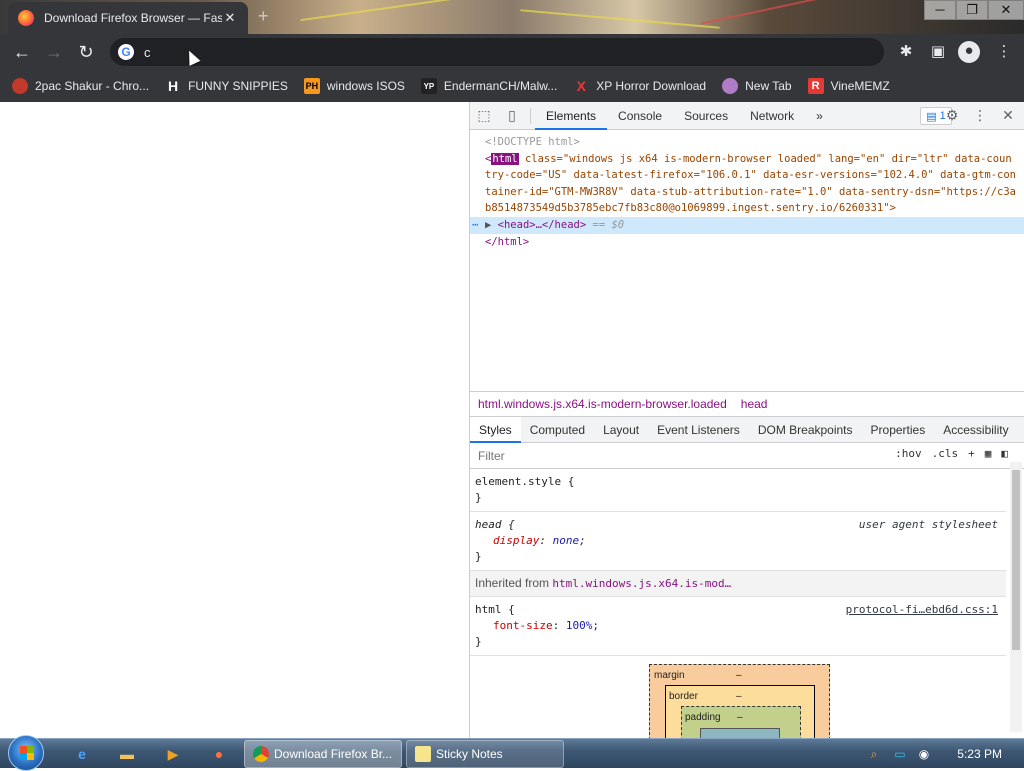 This screenshot has width=1024, height=771. Describe the element at coordinates (539, 540) in the screenshot. I see `head-declaration: display: none;` at that location.